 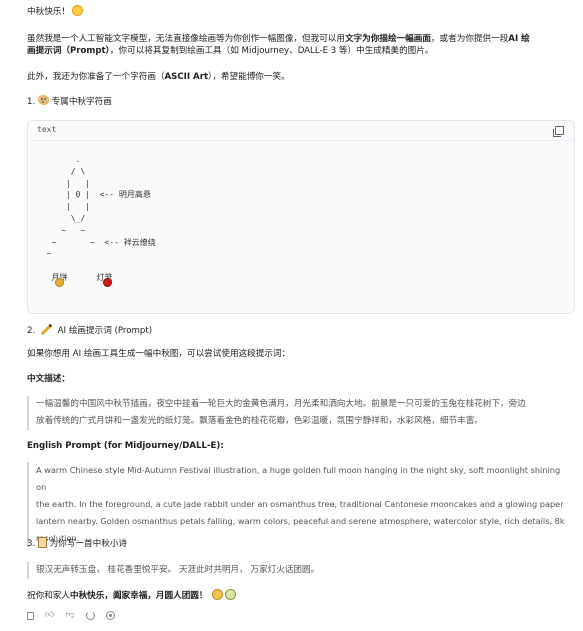 I want to click on intro-bold: 画提示词（Prompt）, so click(x=68, y=51).